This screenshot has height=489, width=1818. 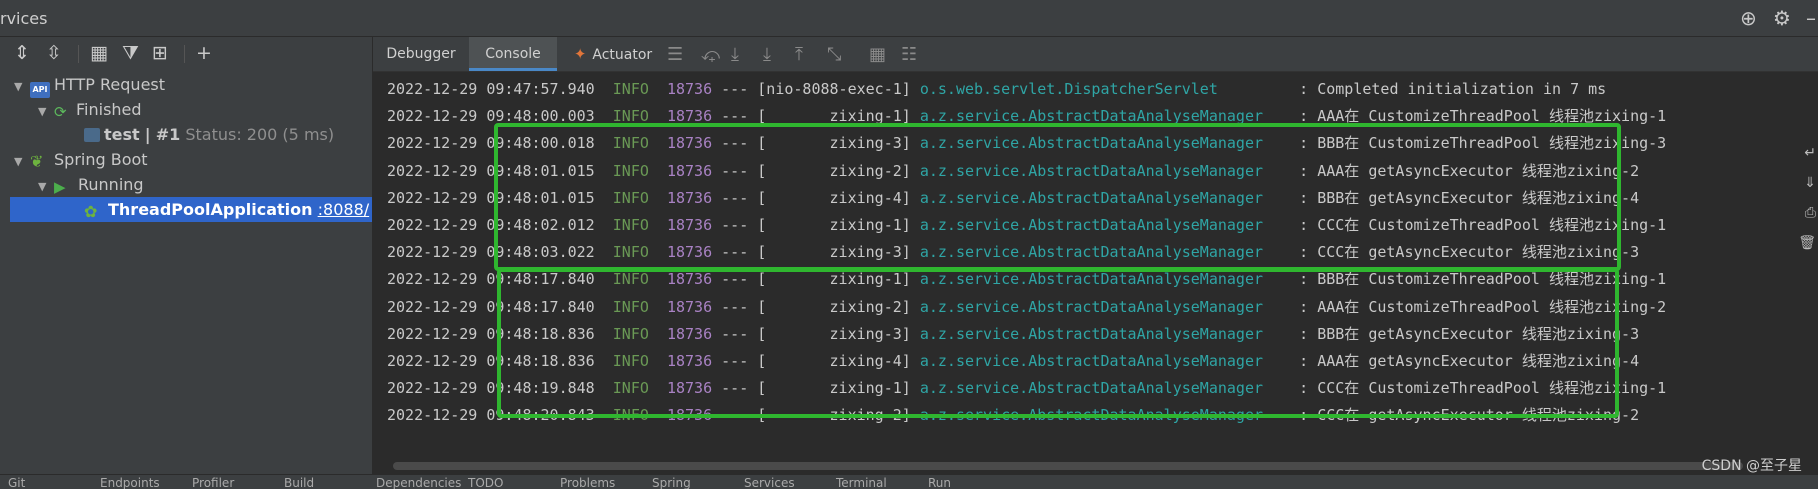 I want to click on tab-debugger: Debugger, so click(x=421, y=54).